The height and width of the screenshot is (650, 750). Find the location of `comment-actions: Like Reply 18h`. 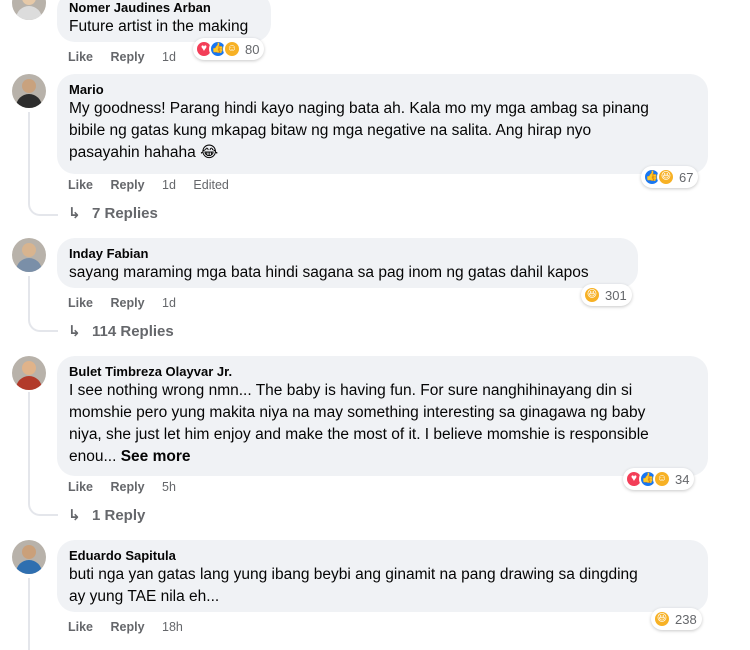

comment-actions: Like Reply 18h is located at coordinates (132, 627).